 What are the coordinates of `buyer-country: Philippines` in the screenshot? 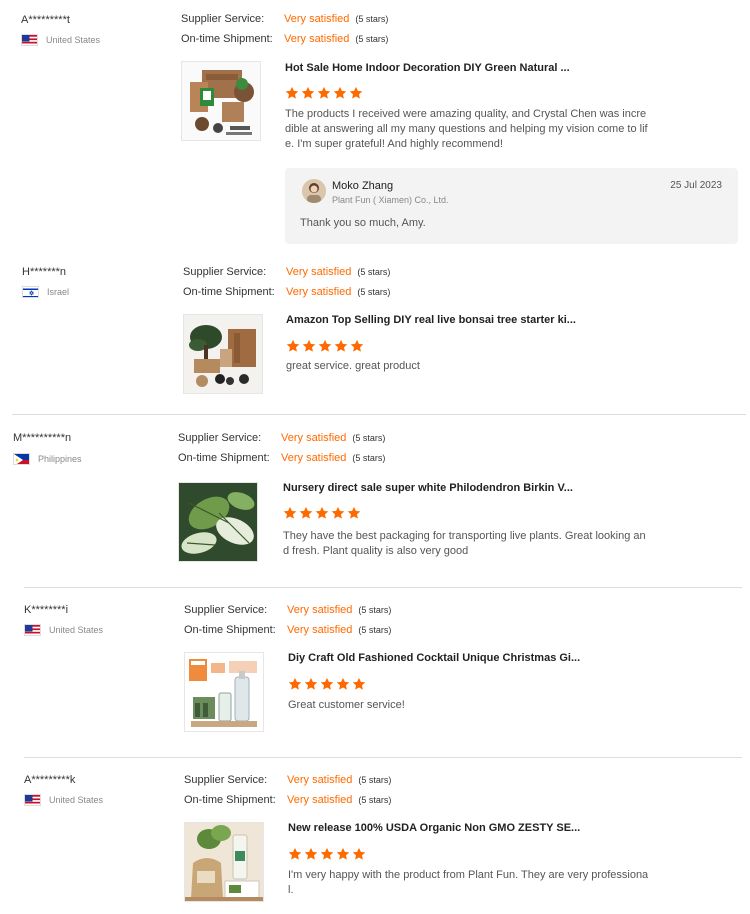 It's located at (47, 459).